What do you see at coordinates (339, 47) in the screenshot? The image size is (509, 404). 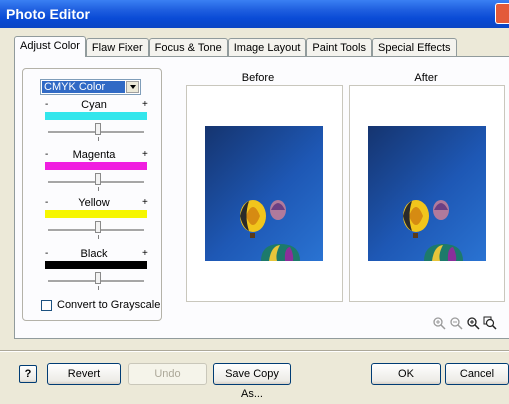 I see `tab-paint-tools: Paint Tools` at bounding box center [339, 47].